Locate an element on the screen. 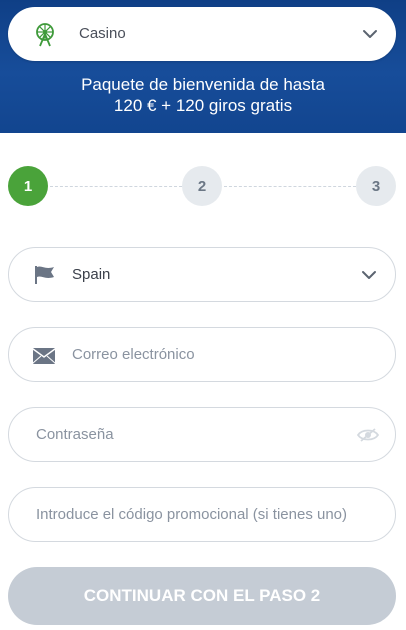 The width and height of the screenshot is (406, 630). country-select: Spain is located at coordinates (202, 274).